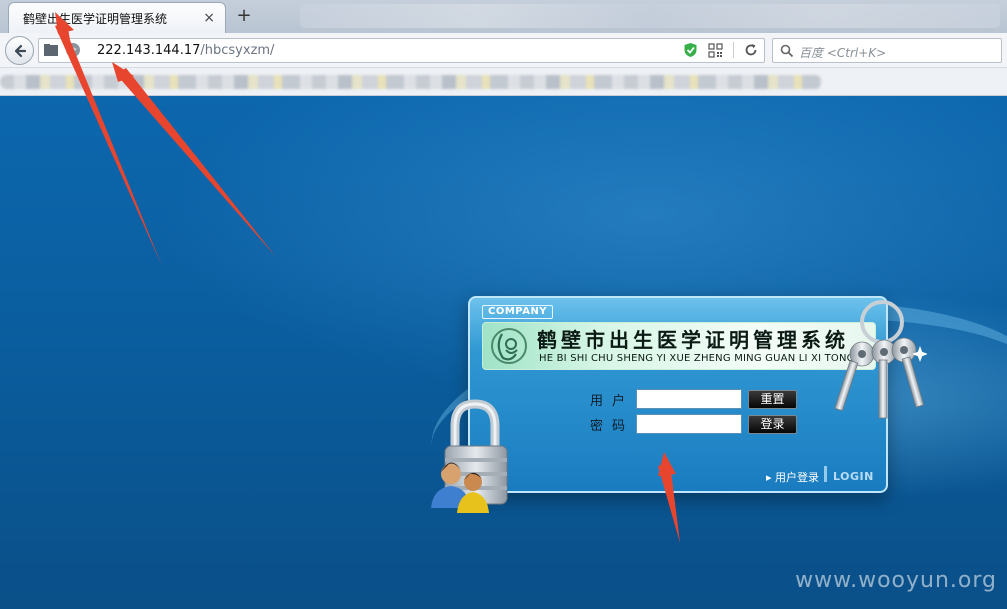 The width and height of the screenshot is (1007, 609). I want to click on bookmarks-bar, so click(503, 82).